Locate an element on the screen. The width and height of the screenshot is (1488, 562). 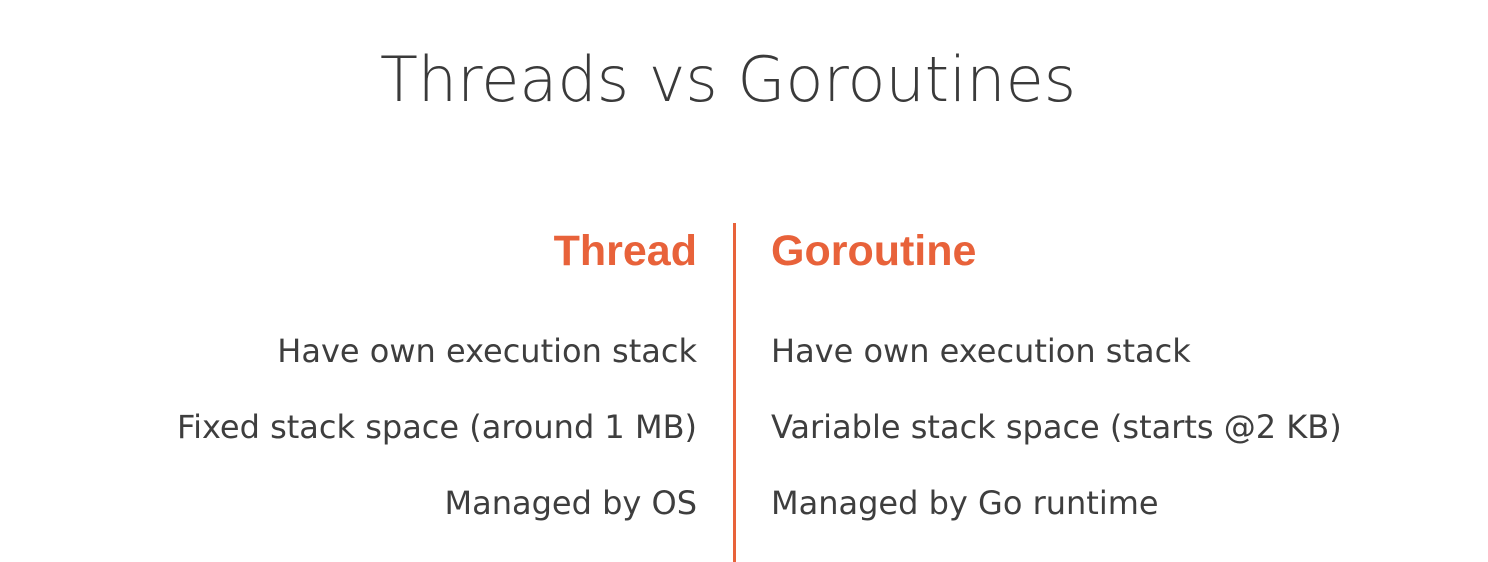
thread-row-managed-by: Managed by OS is located at coordinates (570, 503).